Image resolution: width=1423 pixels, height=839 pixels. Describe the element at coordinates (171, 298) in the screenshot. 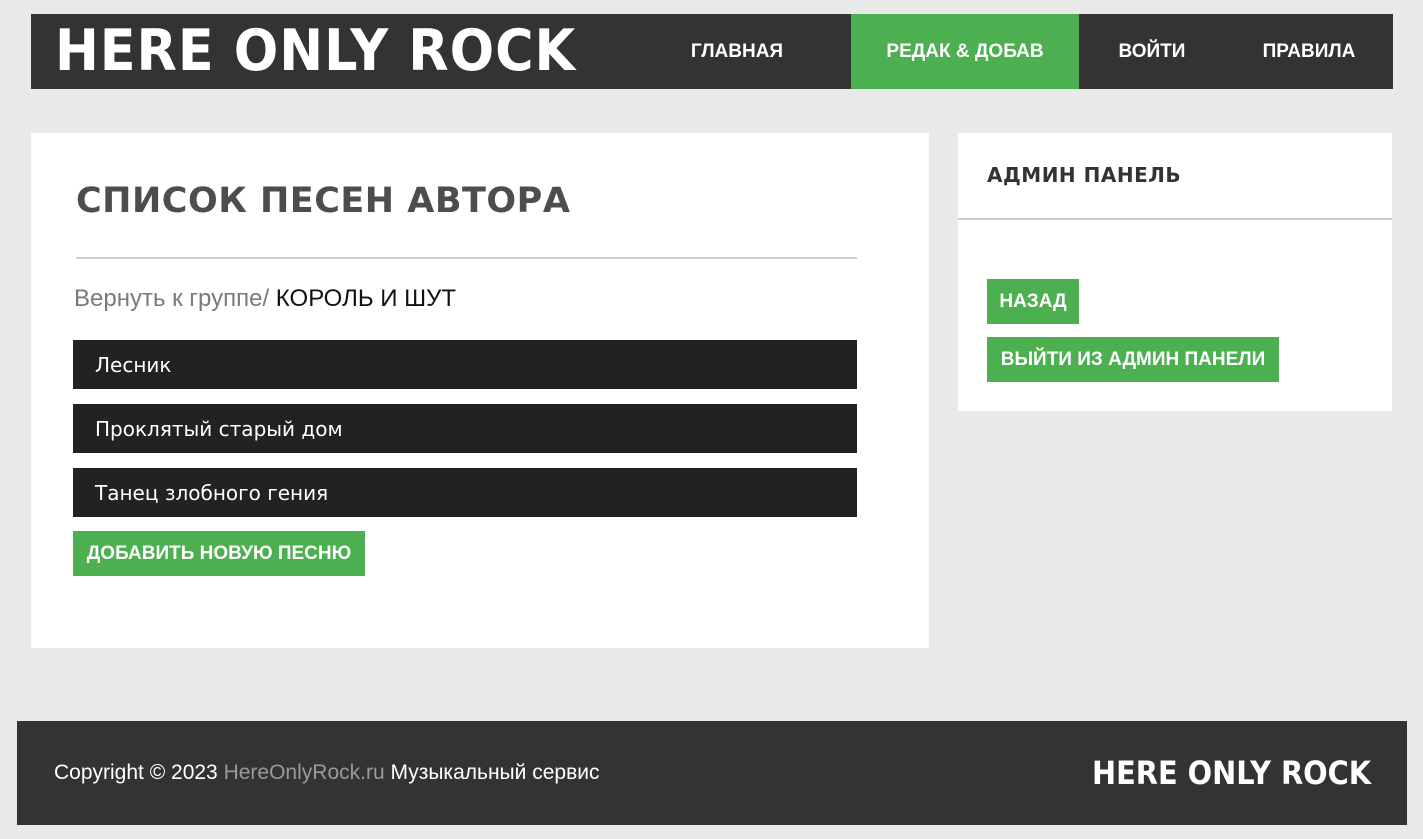

I see `back-to-group-link: Вернуть к группе/` at that location.